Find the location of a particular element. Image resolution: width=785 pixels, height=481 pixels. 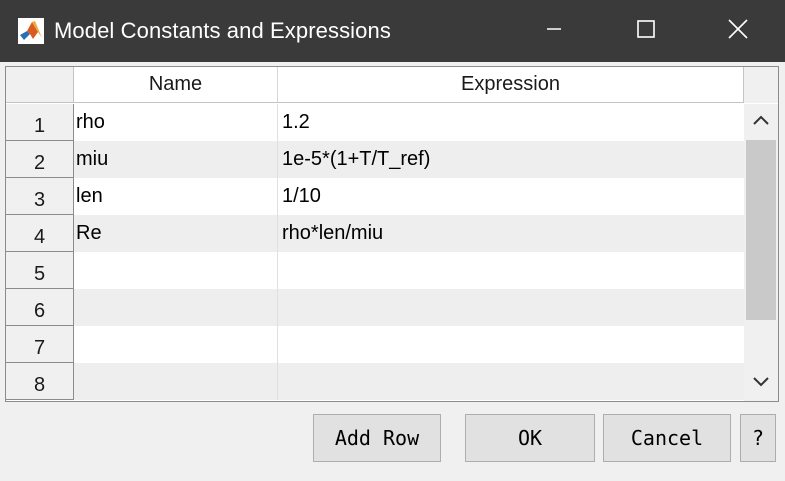

row-number: 3 is located at coordinates (40, 196).